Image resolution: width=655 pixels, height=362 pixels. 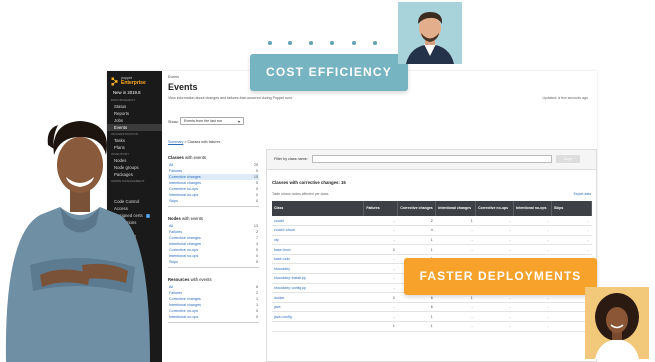 I want to click on brand-line-2: Enterprise, so click(x=133, y=83).